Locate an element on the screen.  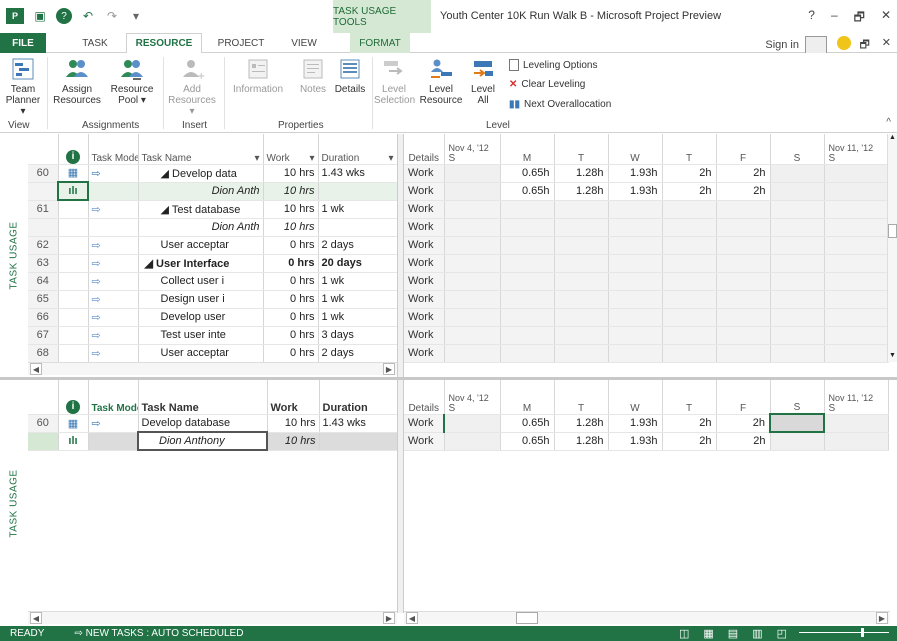
task-name-dropdown-icon: ▾ is located at coordinates (256, 158).